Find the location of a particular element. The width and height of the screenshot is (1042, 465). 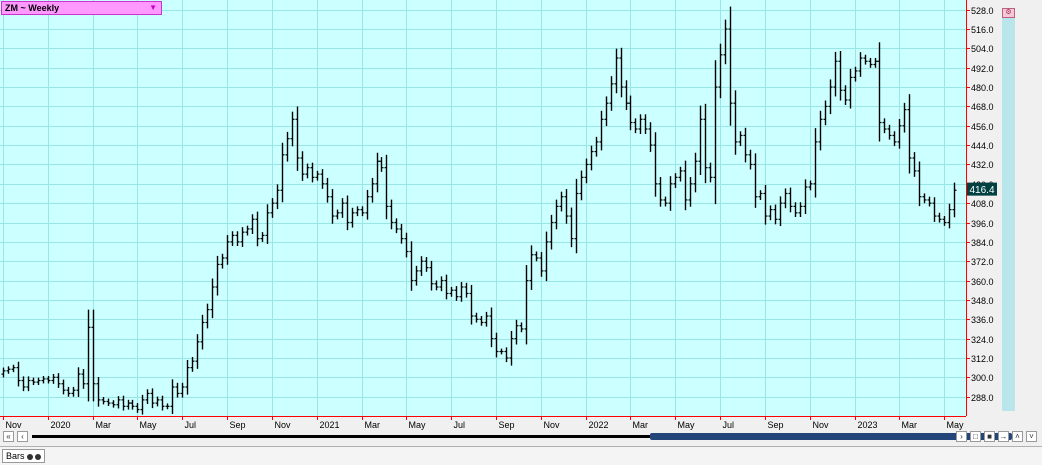

y-tick-label: 336.0 is located at coordinates (982, 320).